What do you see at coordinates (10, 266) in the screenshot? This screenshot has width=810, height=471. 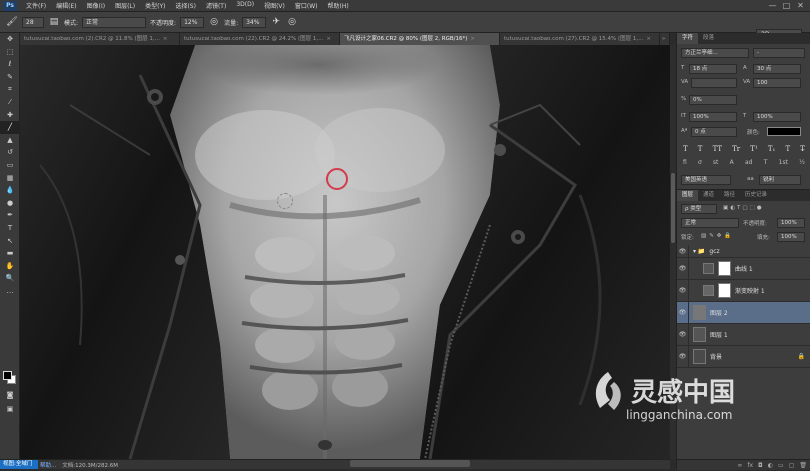 I see `hand-tool-icon: ✋` at bounding box center [10, 266].